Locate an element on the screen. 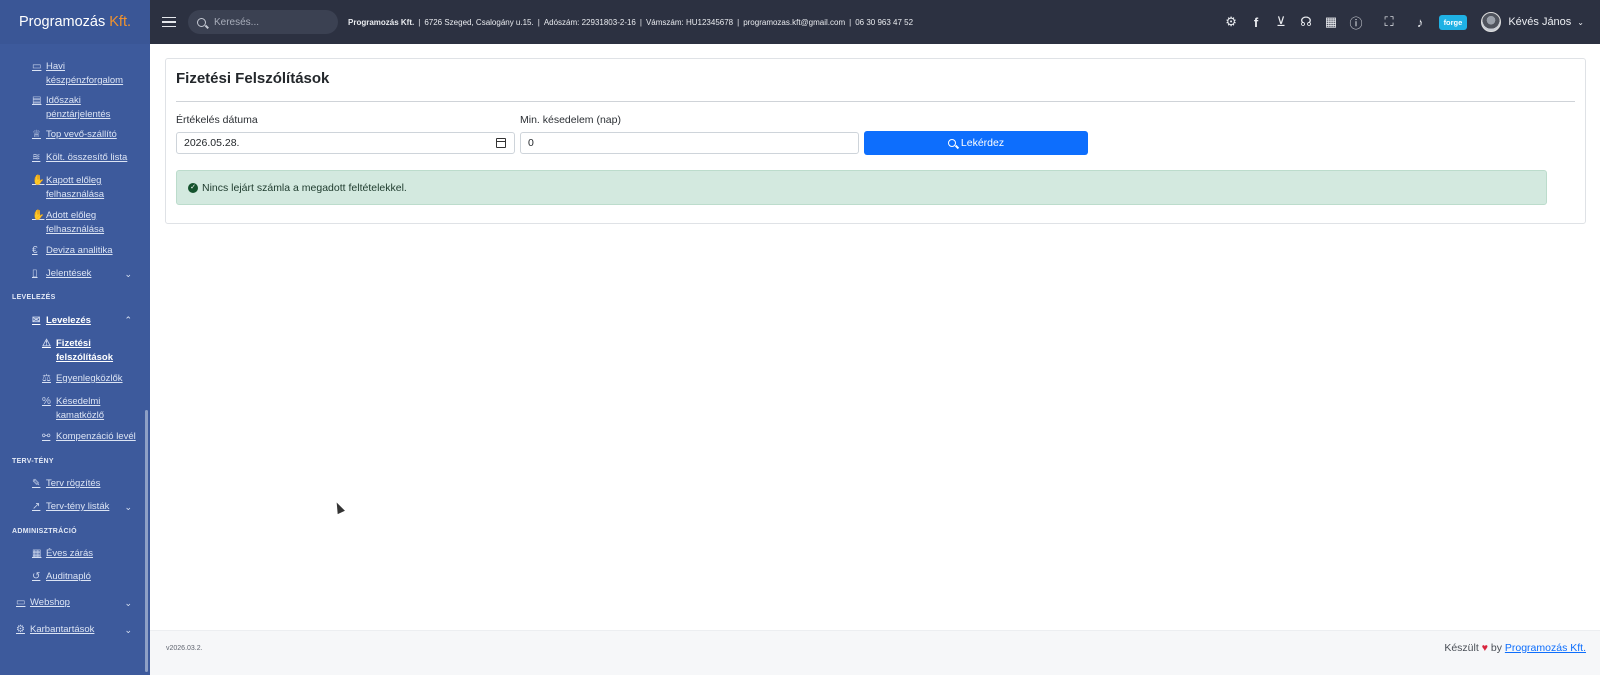 The height and width of the screenshot is (675, 1600). check-circle-icon: ✓ is located at coordinates (193, 187).